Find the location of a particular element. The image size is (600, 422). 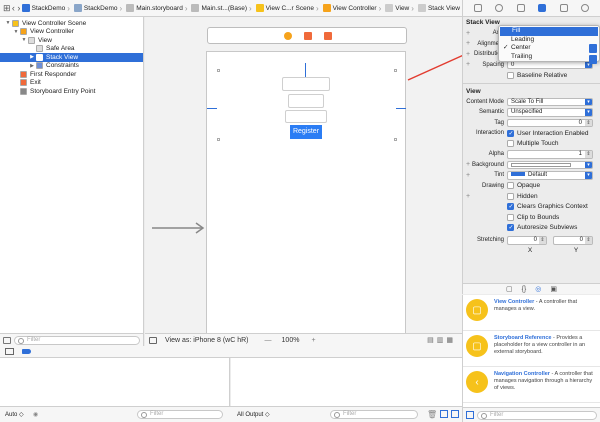

scene-dock is located at coordinates (307, 35).